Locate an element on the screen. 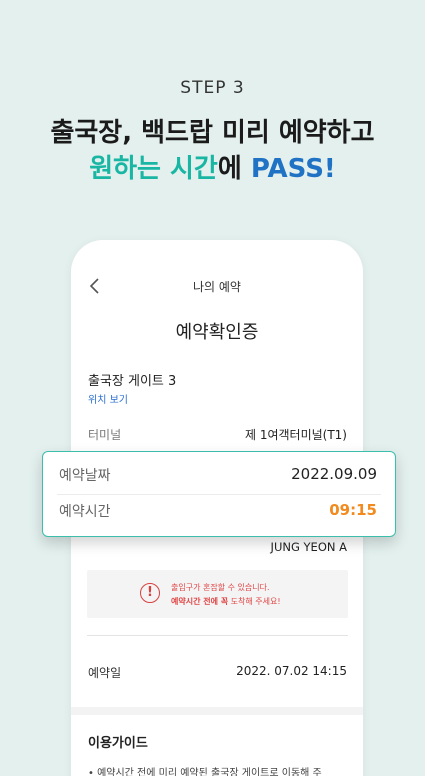  card-divider is located at coordinates (219, 494).